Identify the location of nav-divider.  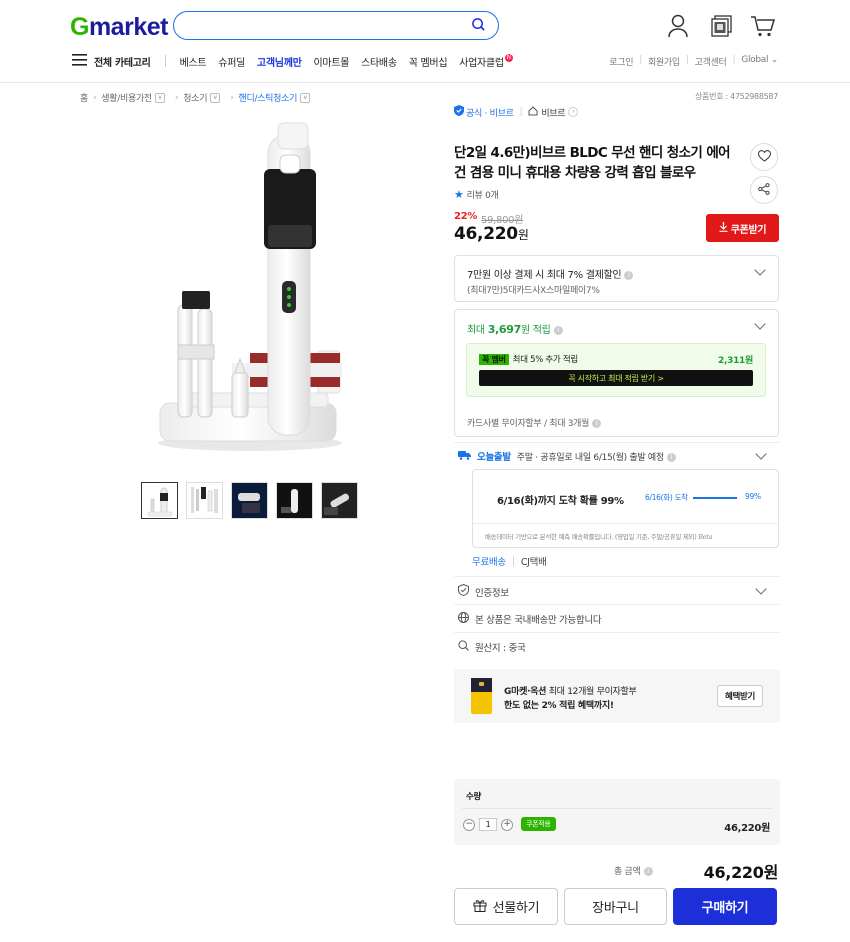
(165, 61).